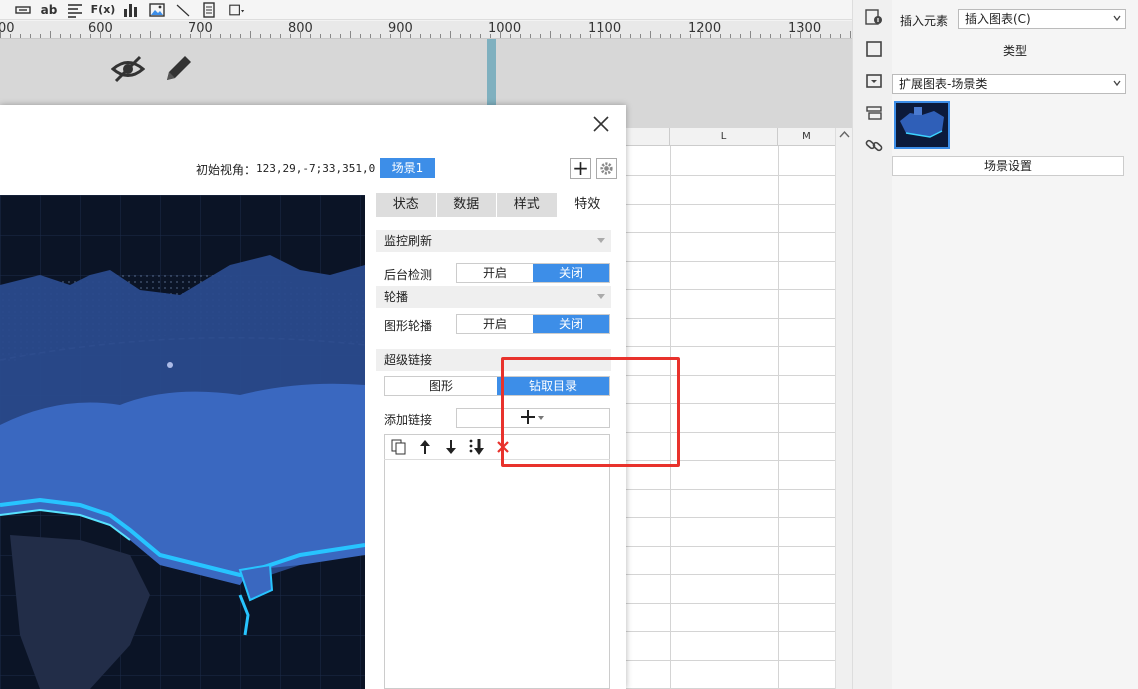 The height and width of the screenshot is (689, 1138). What do you see at coordinates (844, 135) in the screenshot?
I see `scroll-up-icon` at bounding box center [844, 135].